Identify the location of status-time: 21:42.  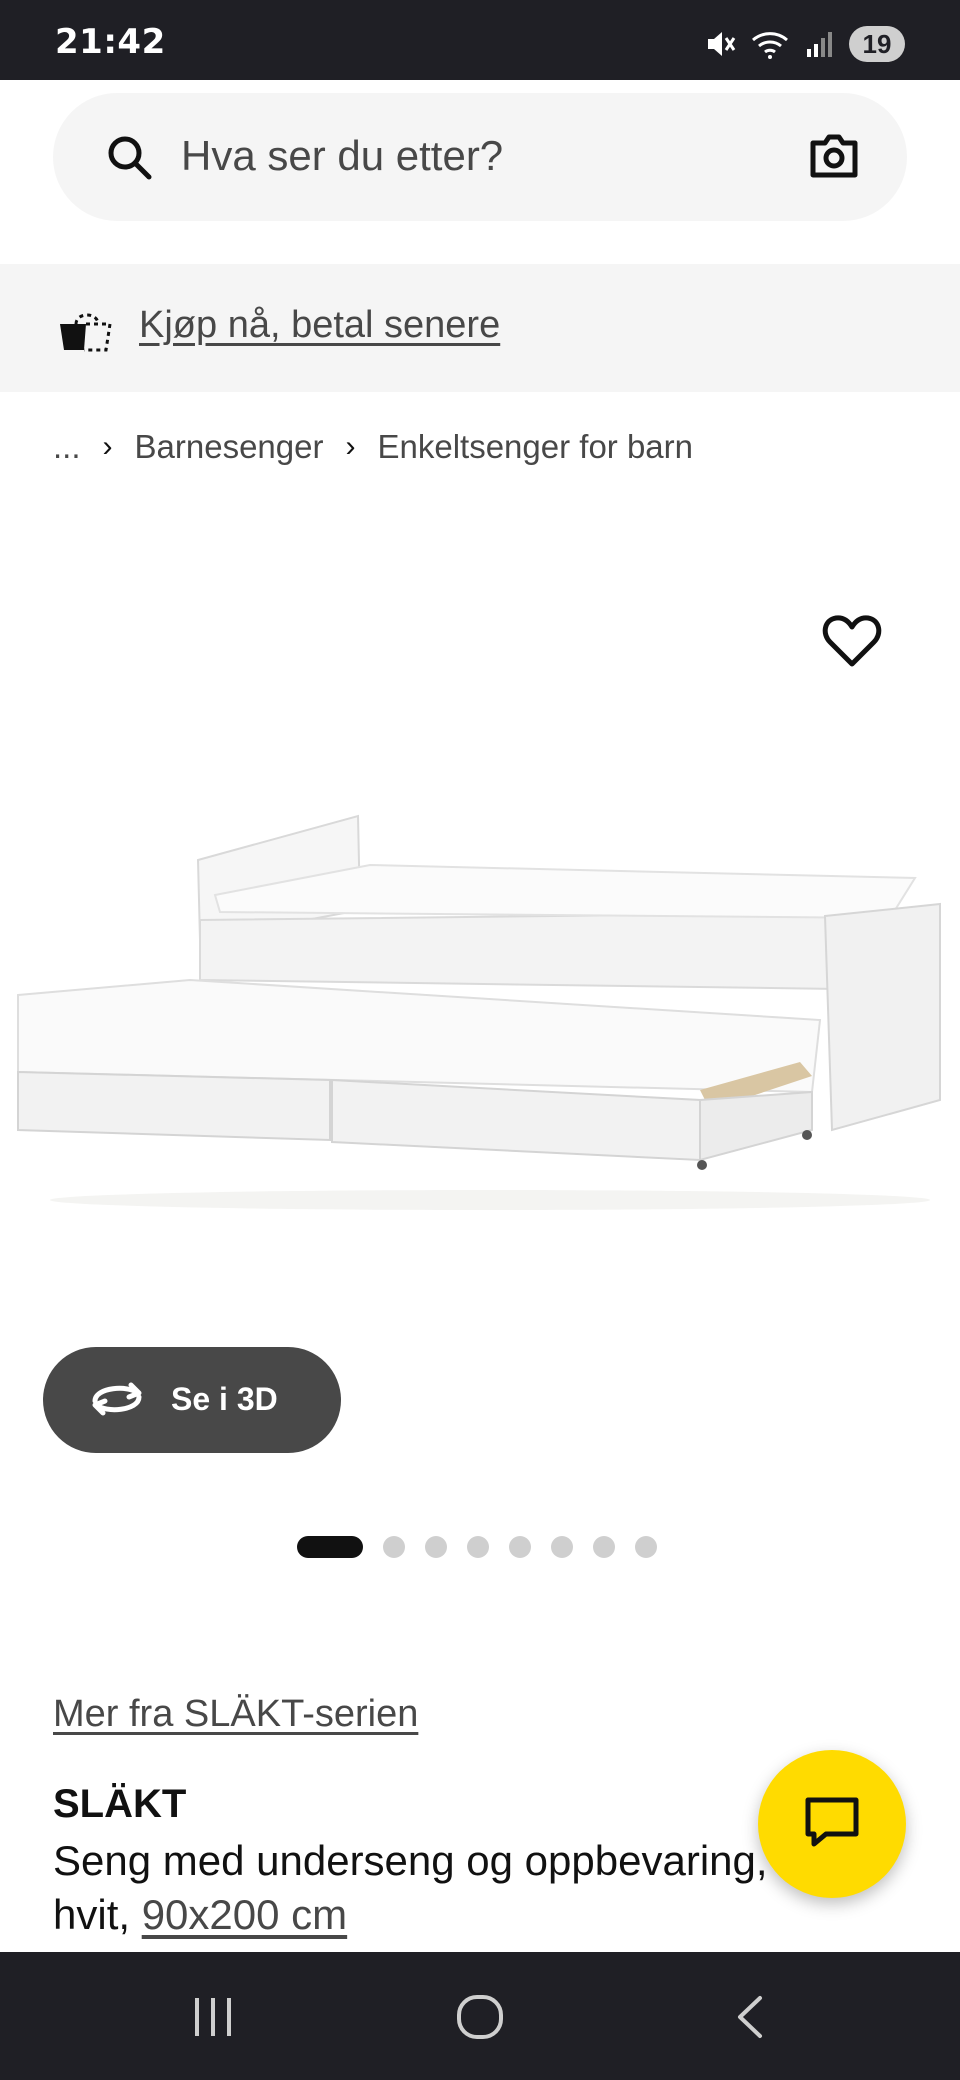
(110, 42).